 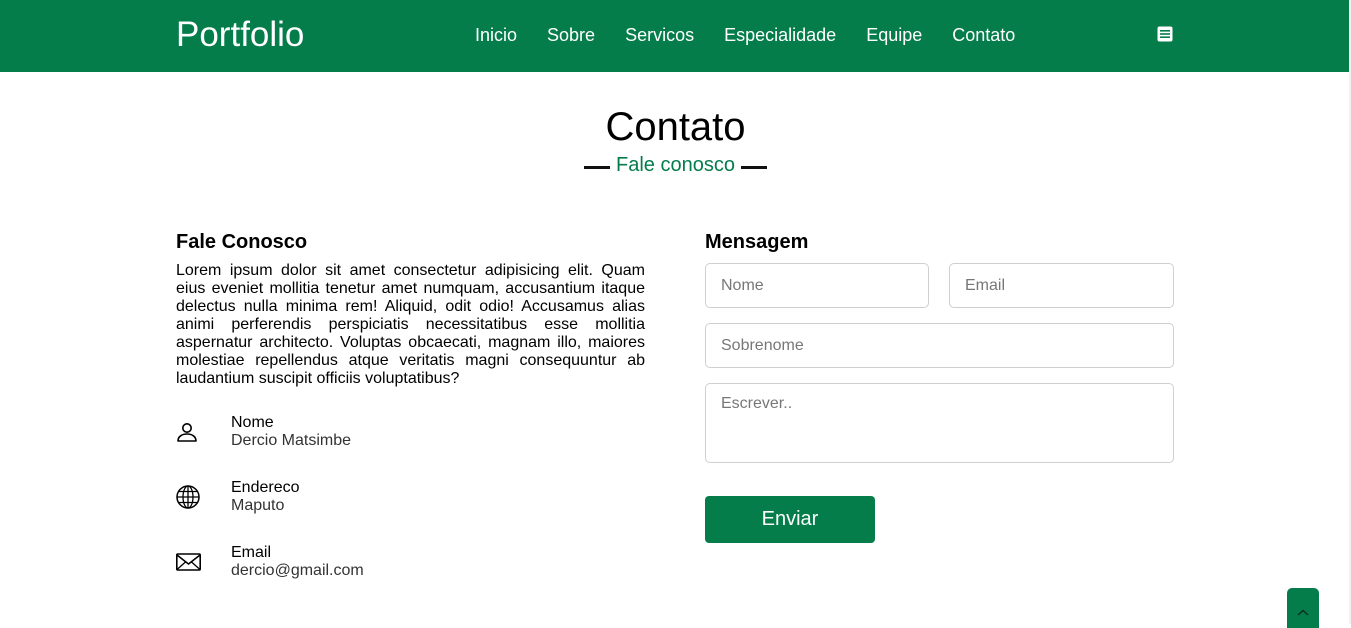 I want to click on subtitle-divider-right, so click(x=753, y=167).